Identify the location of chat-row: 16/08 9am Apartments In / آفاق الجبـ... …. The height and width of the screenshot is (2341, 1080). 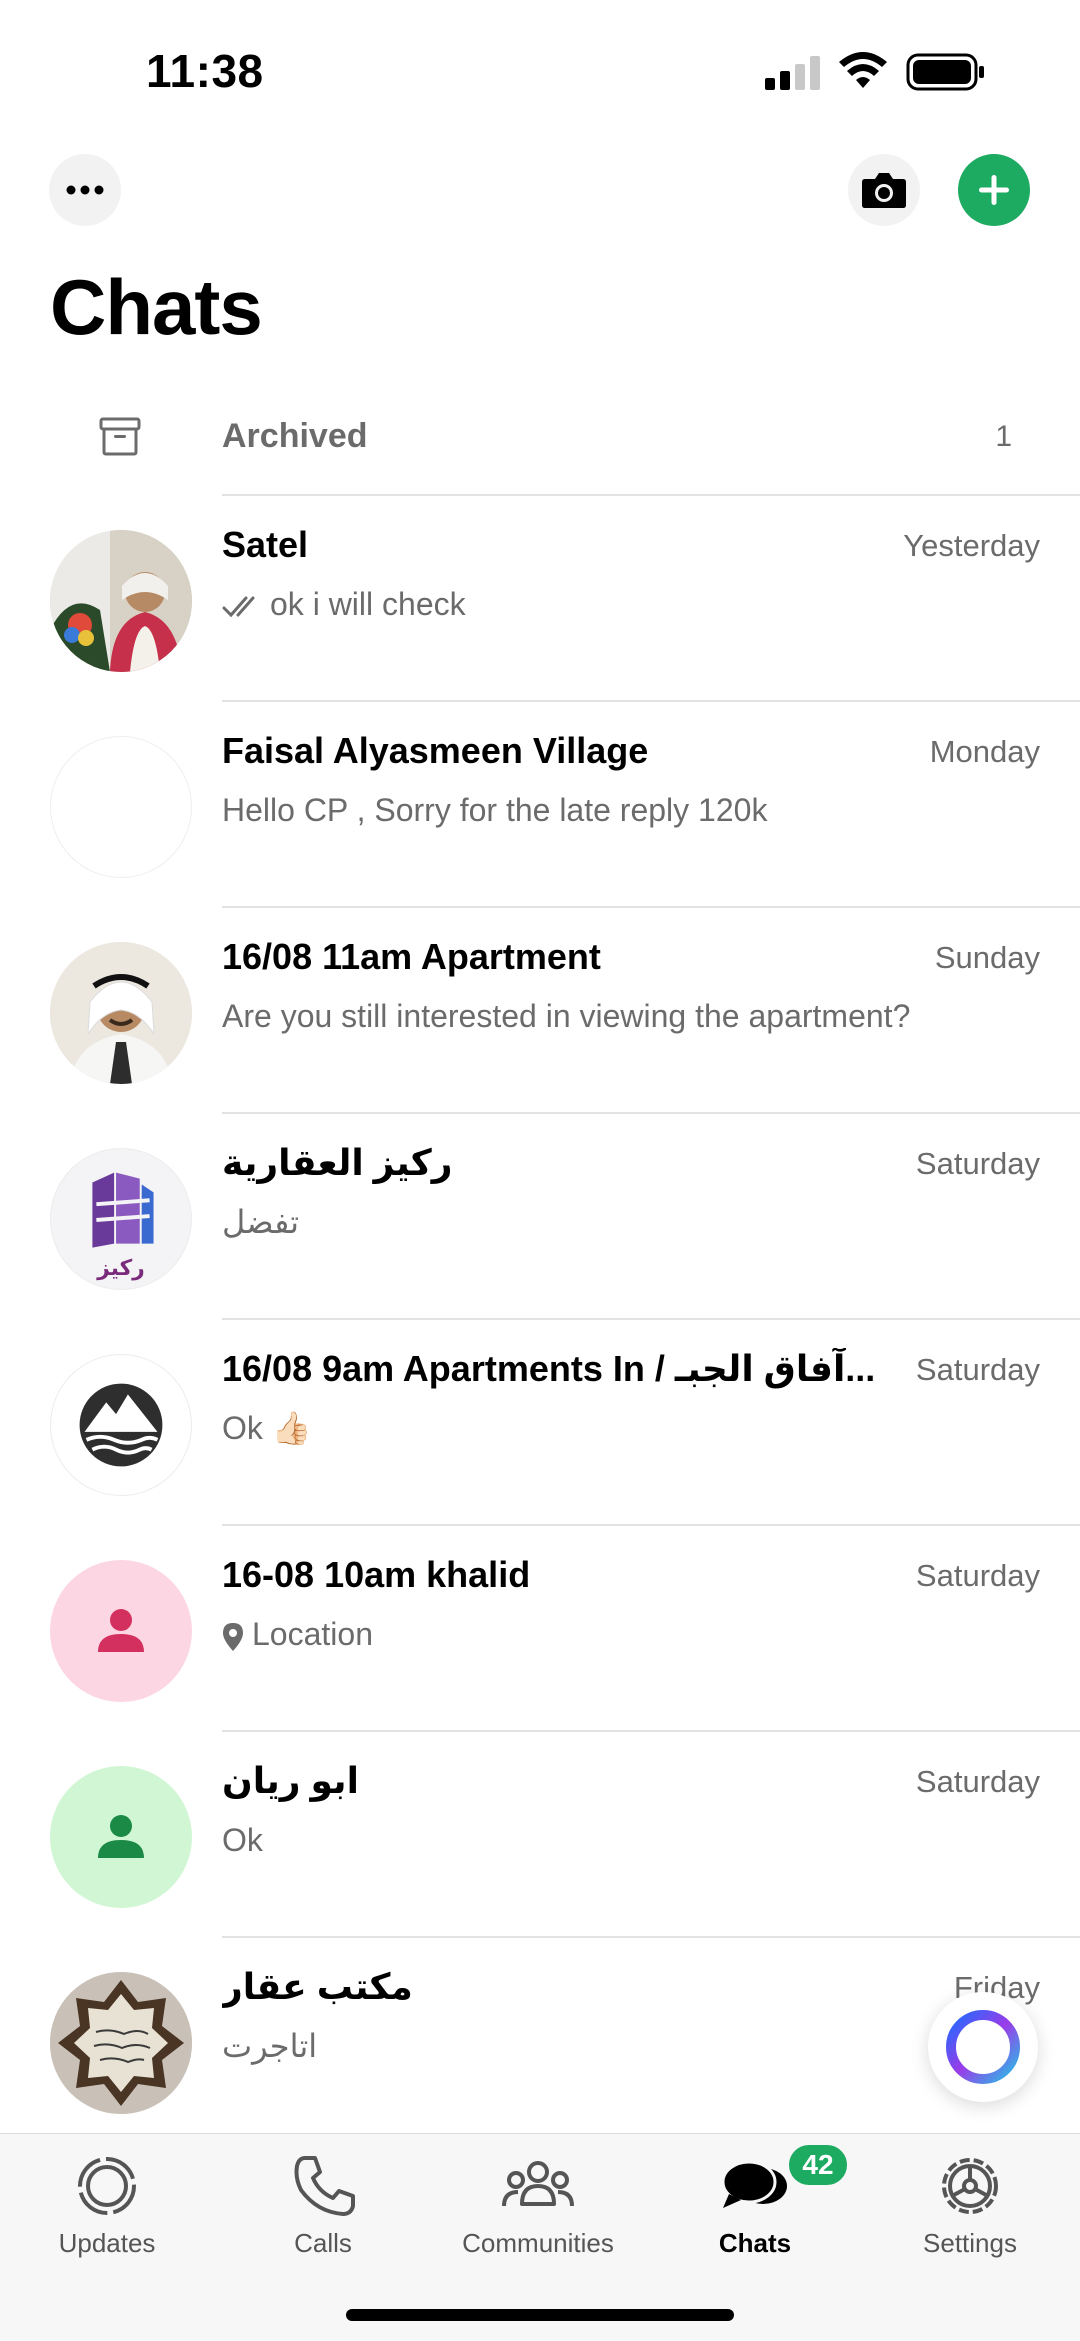
(540, 1423).